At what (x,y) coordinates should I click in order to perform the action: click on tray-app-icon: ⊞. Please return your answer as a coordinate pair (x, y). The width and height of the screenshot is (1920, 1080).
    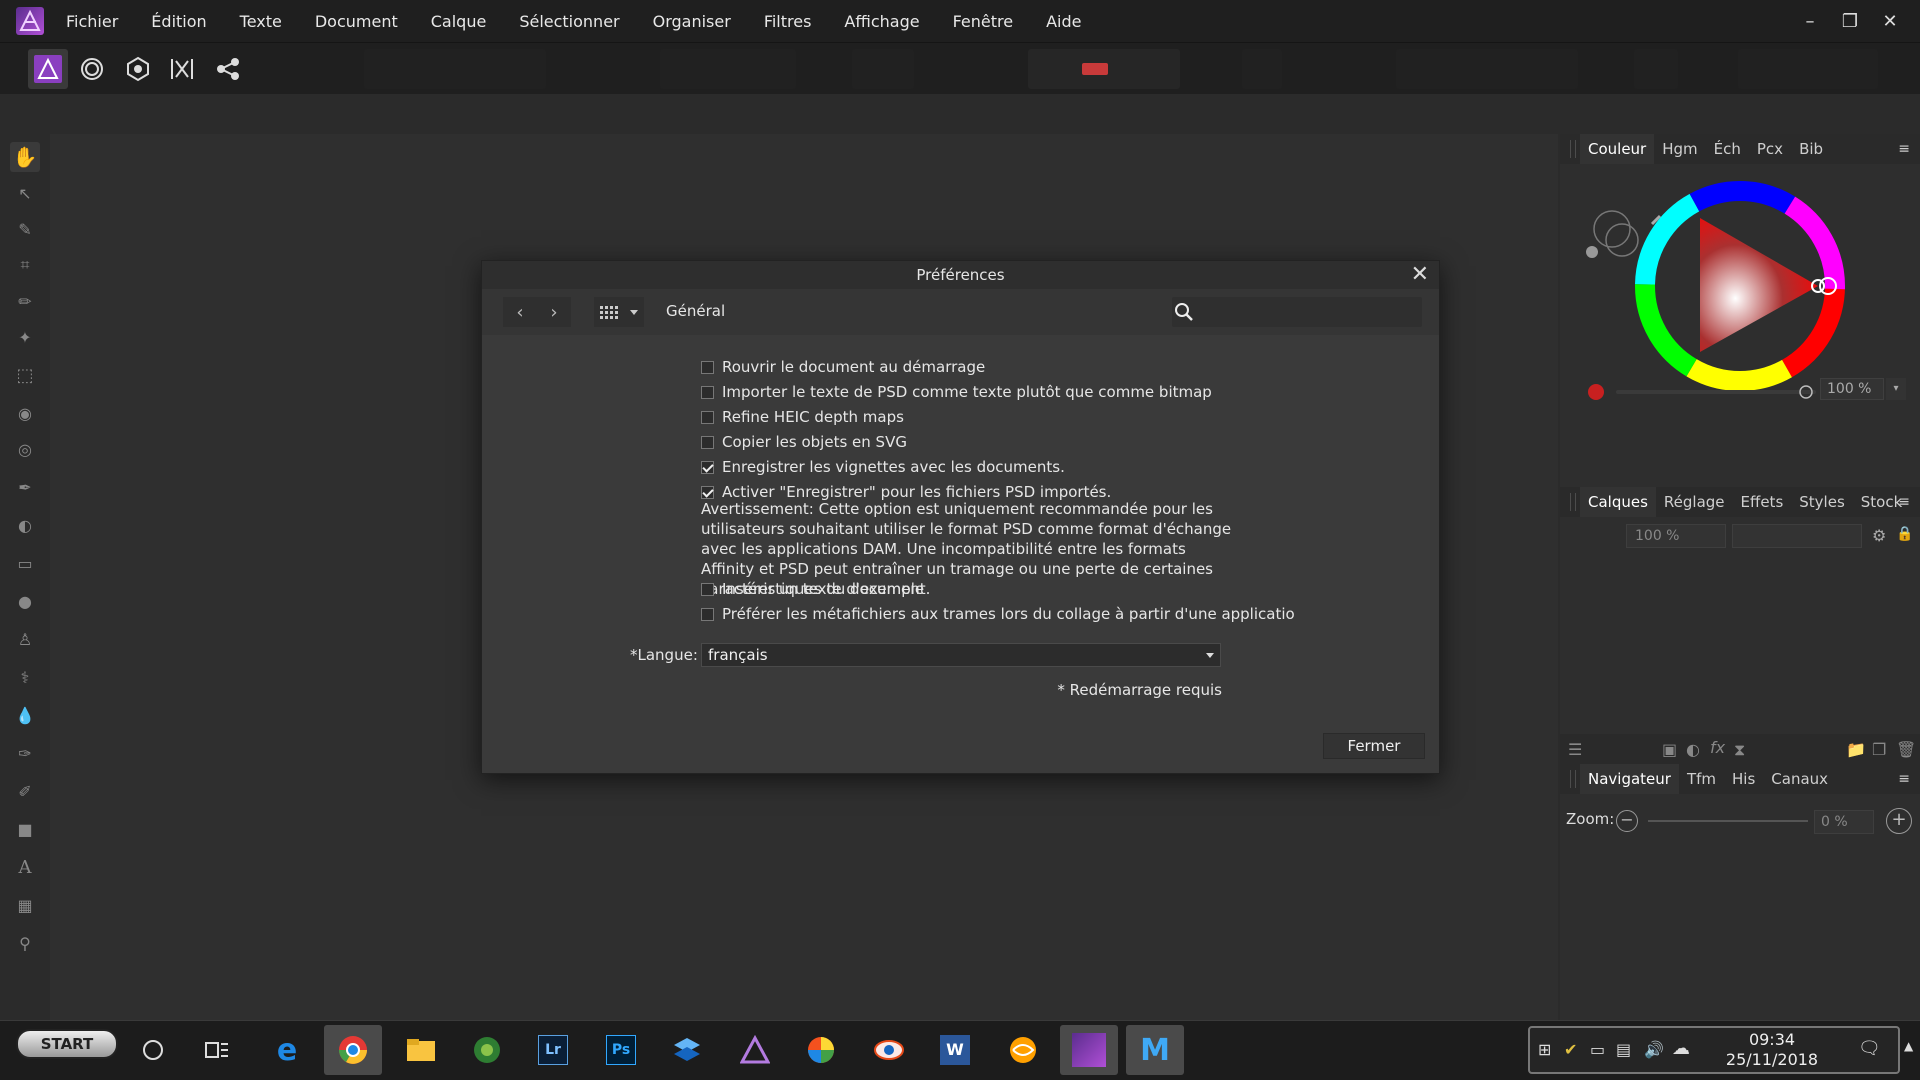
    Looking at the image, I should click on (1544, 1049).